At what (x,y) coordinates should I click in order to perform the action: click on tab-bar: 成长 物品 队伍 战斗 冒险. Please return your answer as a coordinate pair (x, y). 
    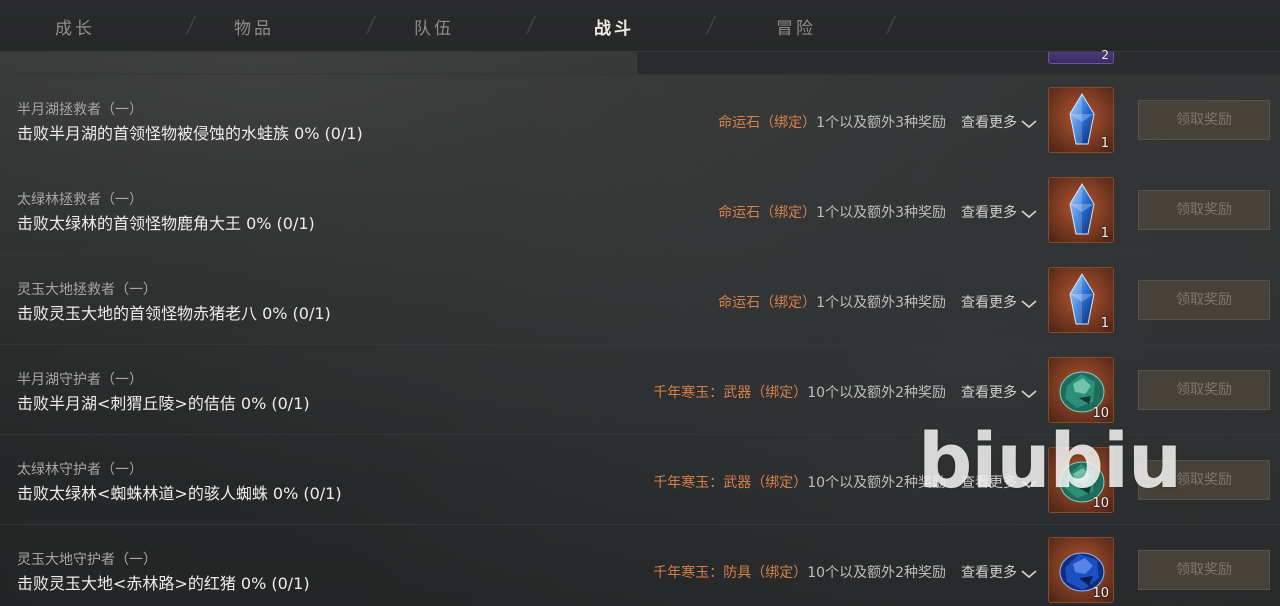
    Looking at the image, I should click on (640, 26).